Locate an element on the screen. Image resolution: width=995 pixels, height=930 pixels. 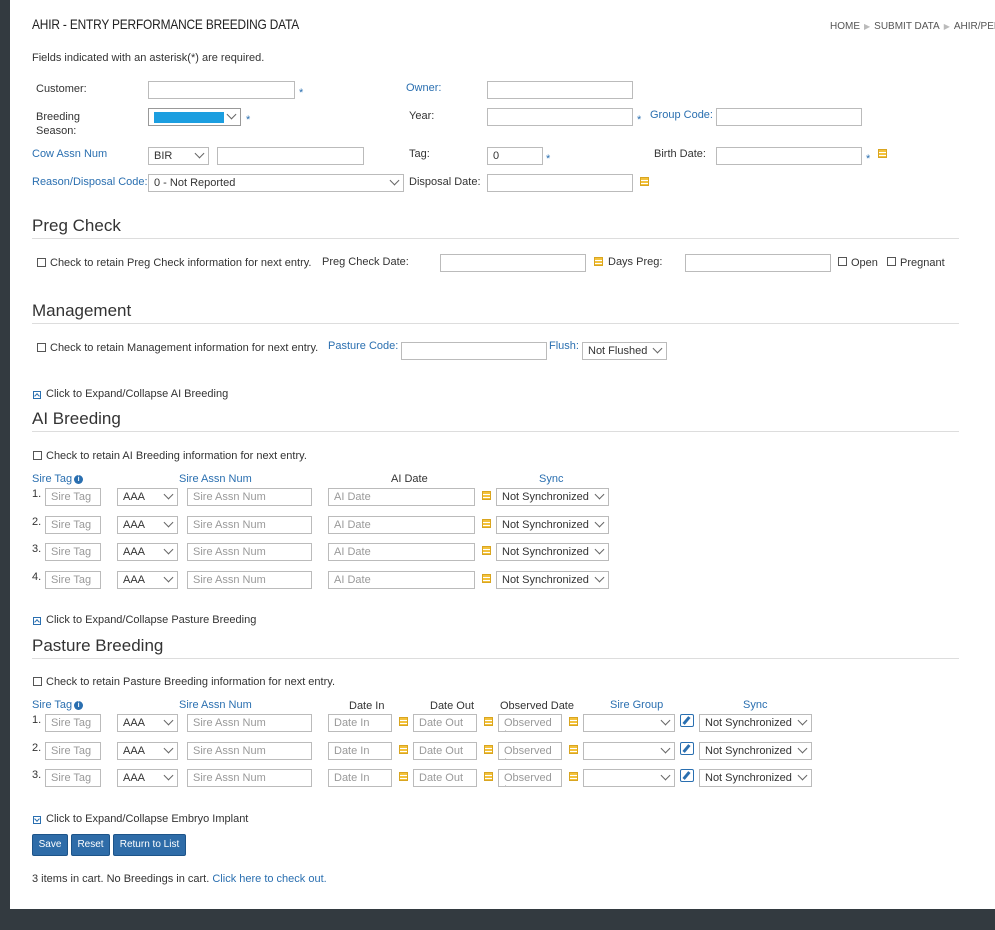
checkout-link: Click here to check out. is located at coordinates (269, 879).